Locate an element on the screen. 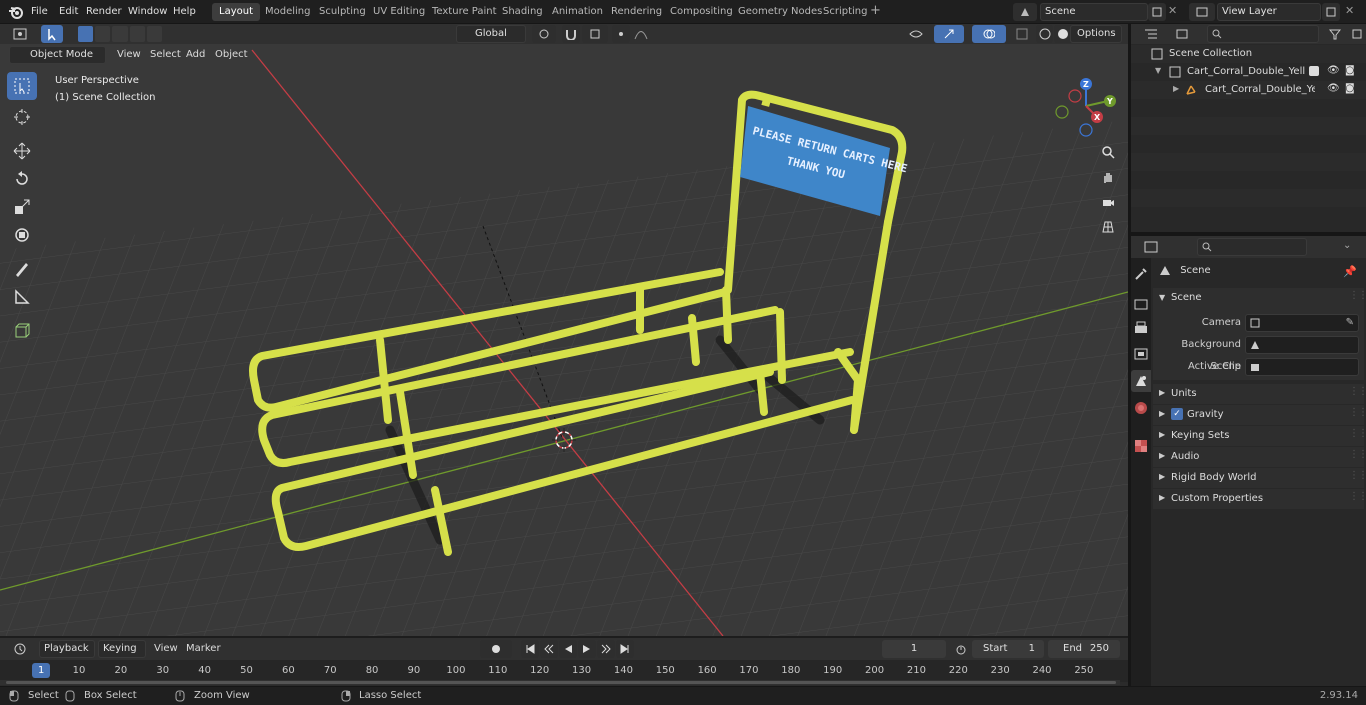 The height and width of the screenshot is (705, 1366). audio-panel-header: ▶ Audio ⋮⋮ is located at coordinates (1259, 457).